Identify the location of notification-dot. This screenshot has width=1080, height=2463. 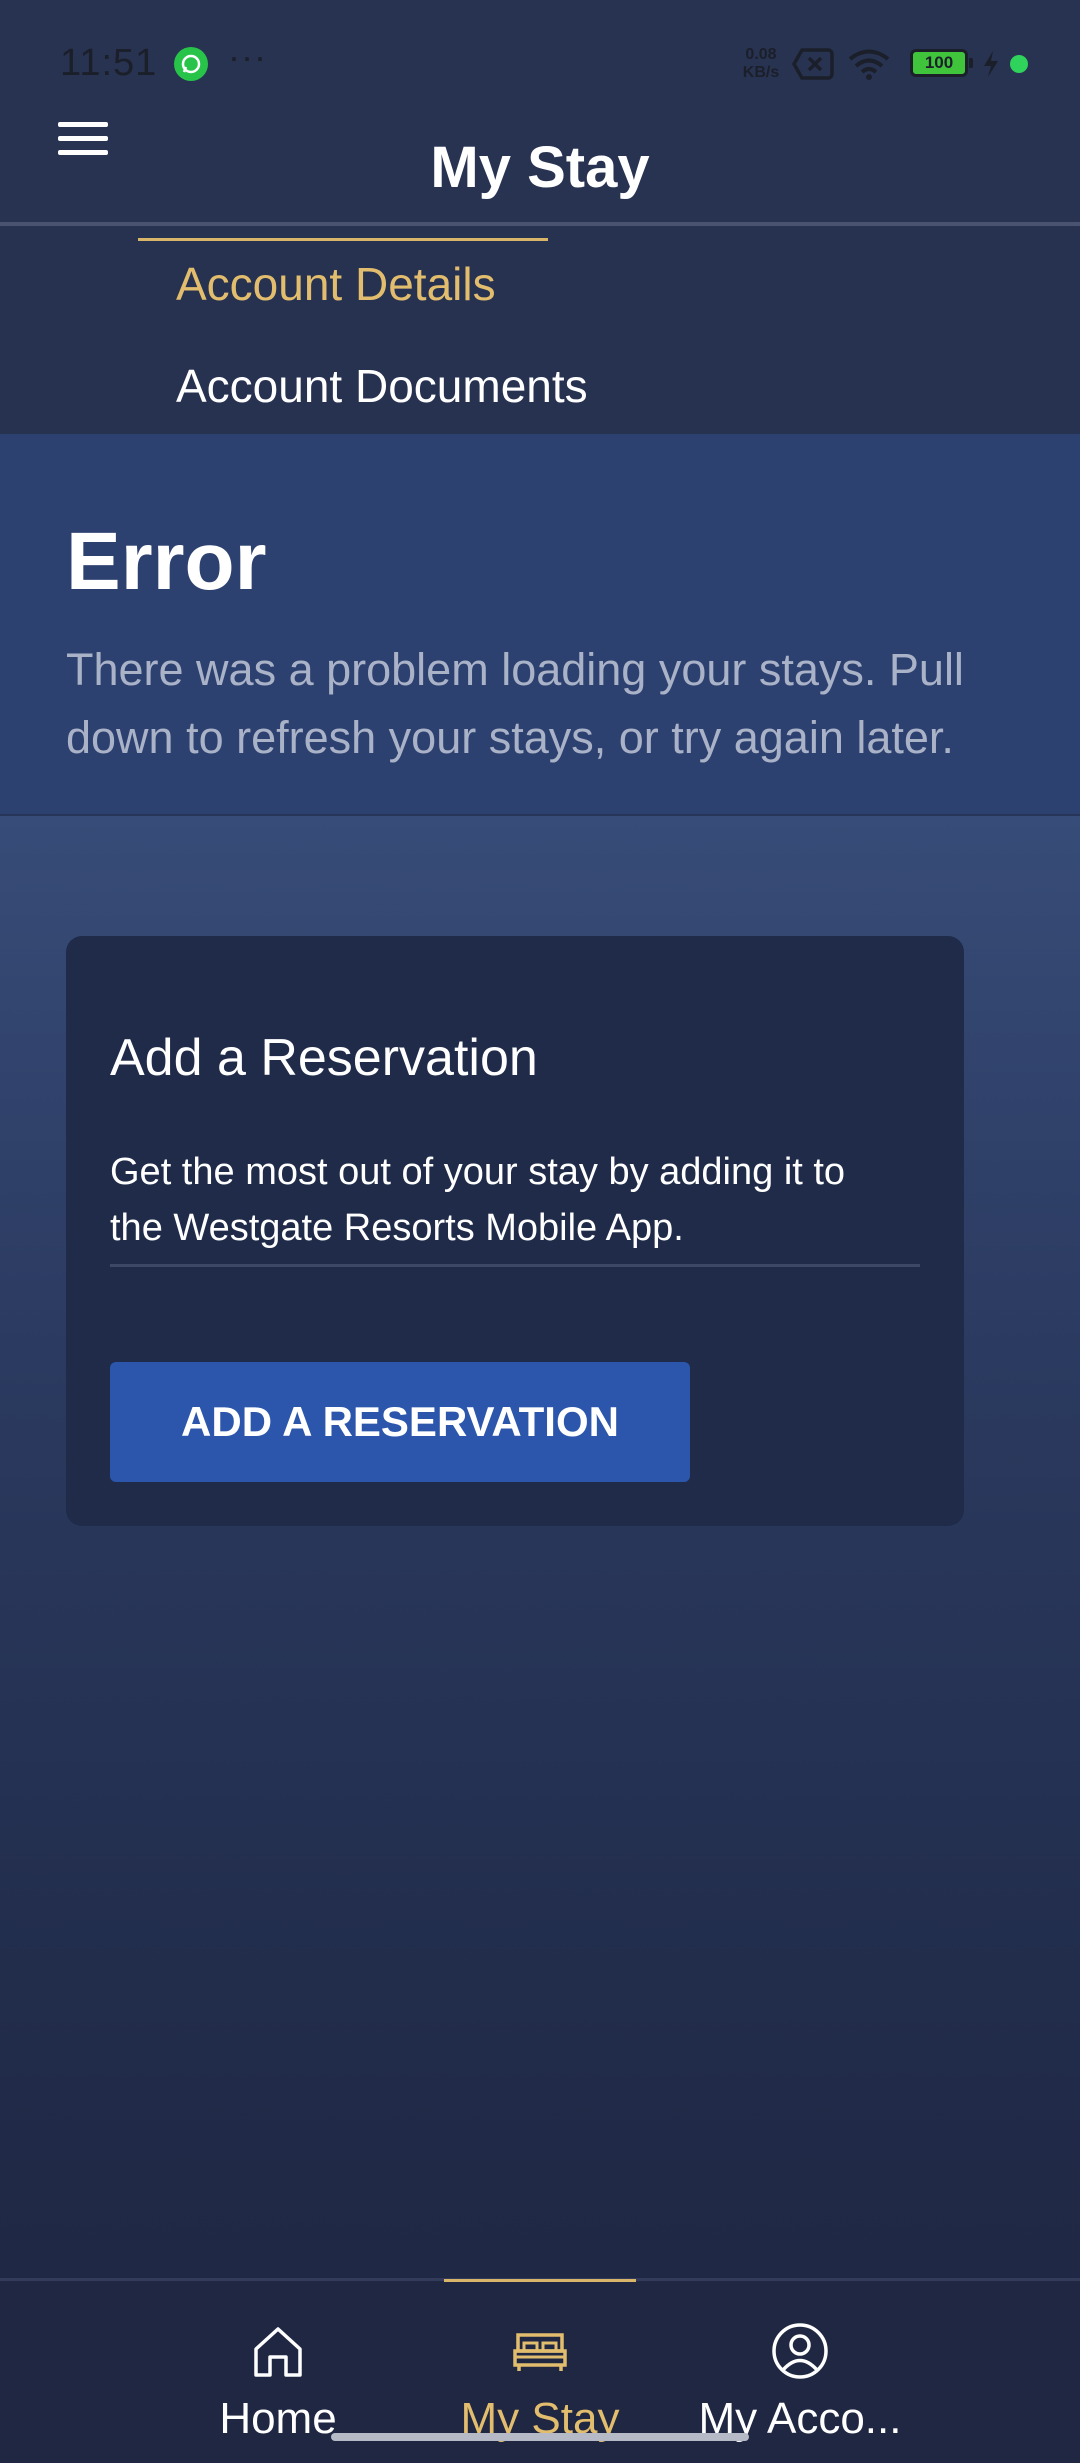
(1019, 64).